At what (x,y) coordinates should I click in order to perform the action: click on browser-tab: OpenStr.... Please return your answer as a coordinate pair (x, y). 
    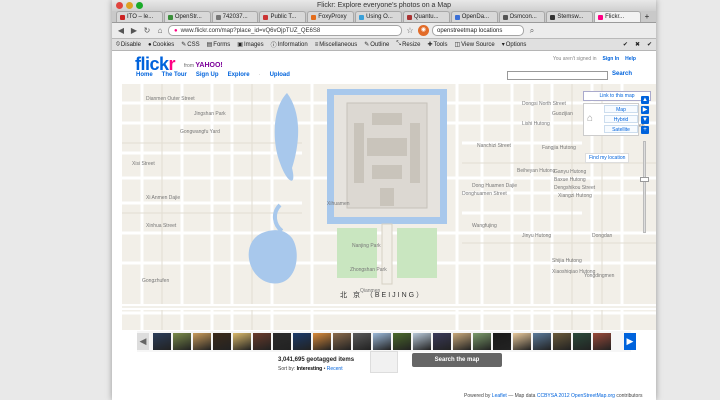
    Looking at the image, I should click on (187, 16).